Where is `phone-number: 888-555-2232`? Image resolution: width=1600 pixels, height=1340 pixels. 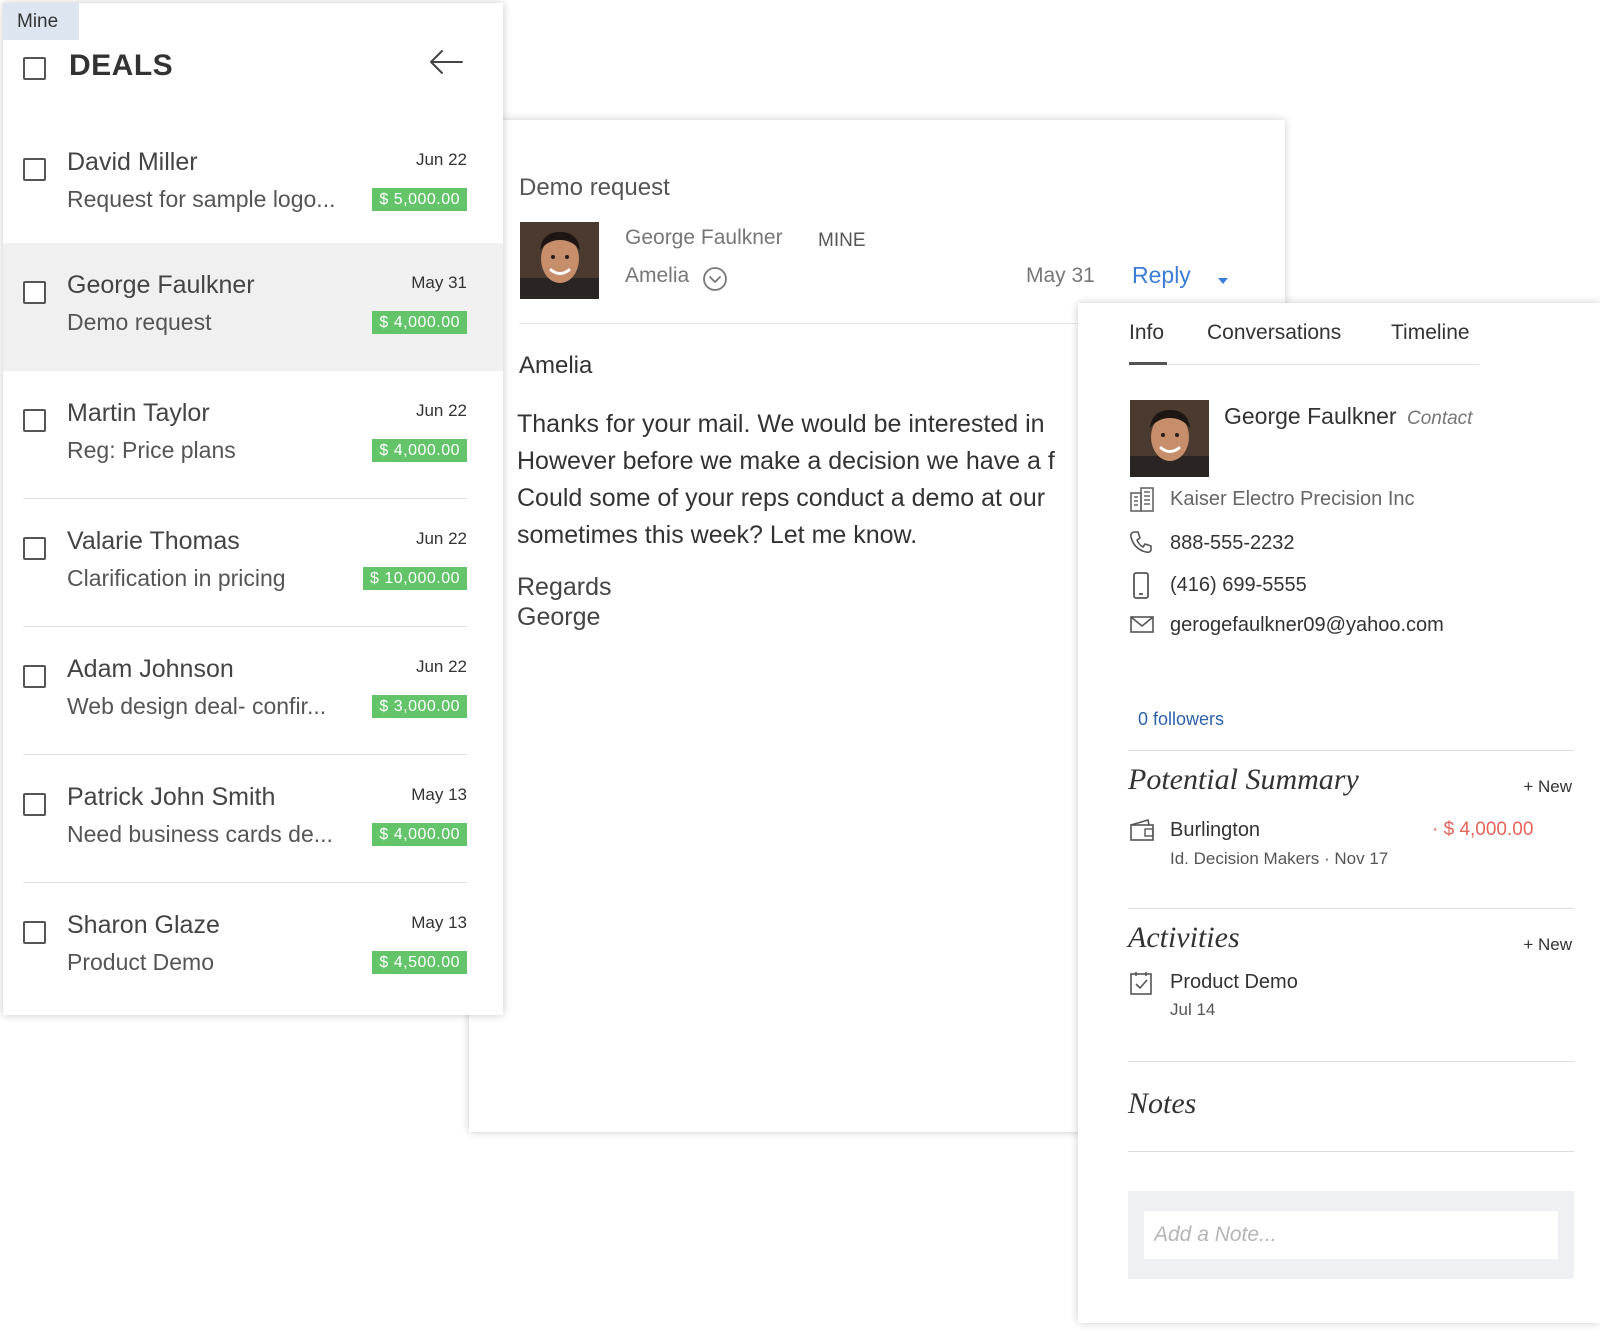
phone-number: 888-555-2232 is located at coordinates (1232, 543).